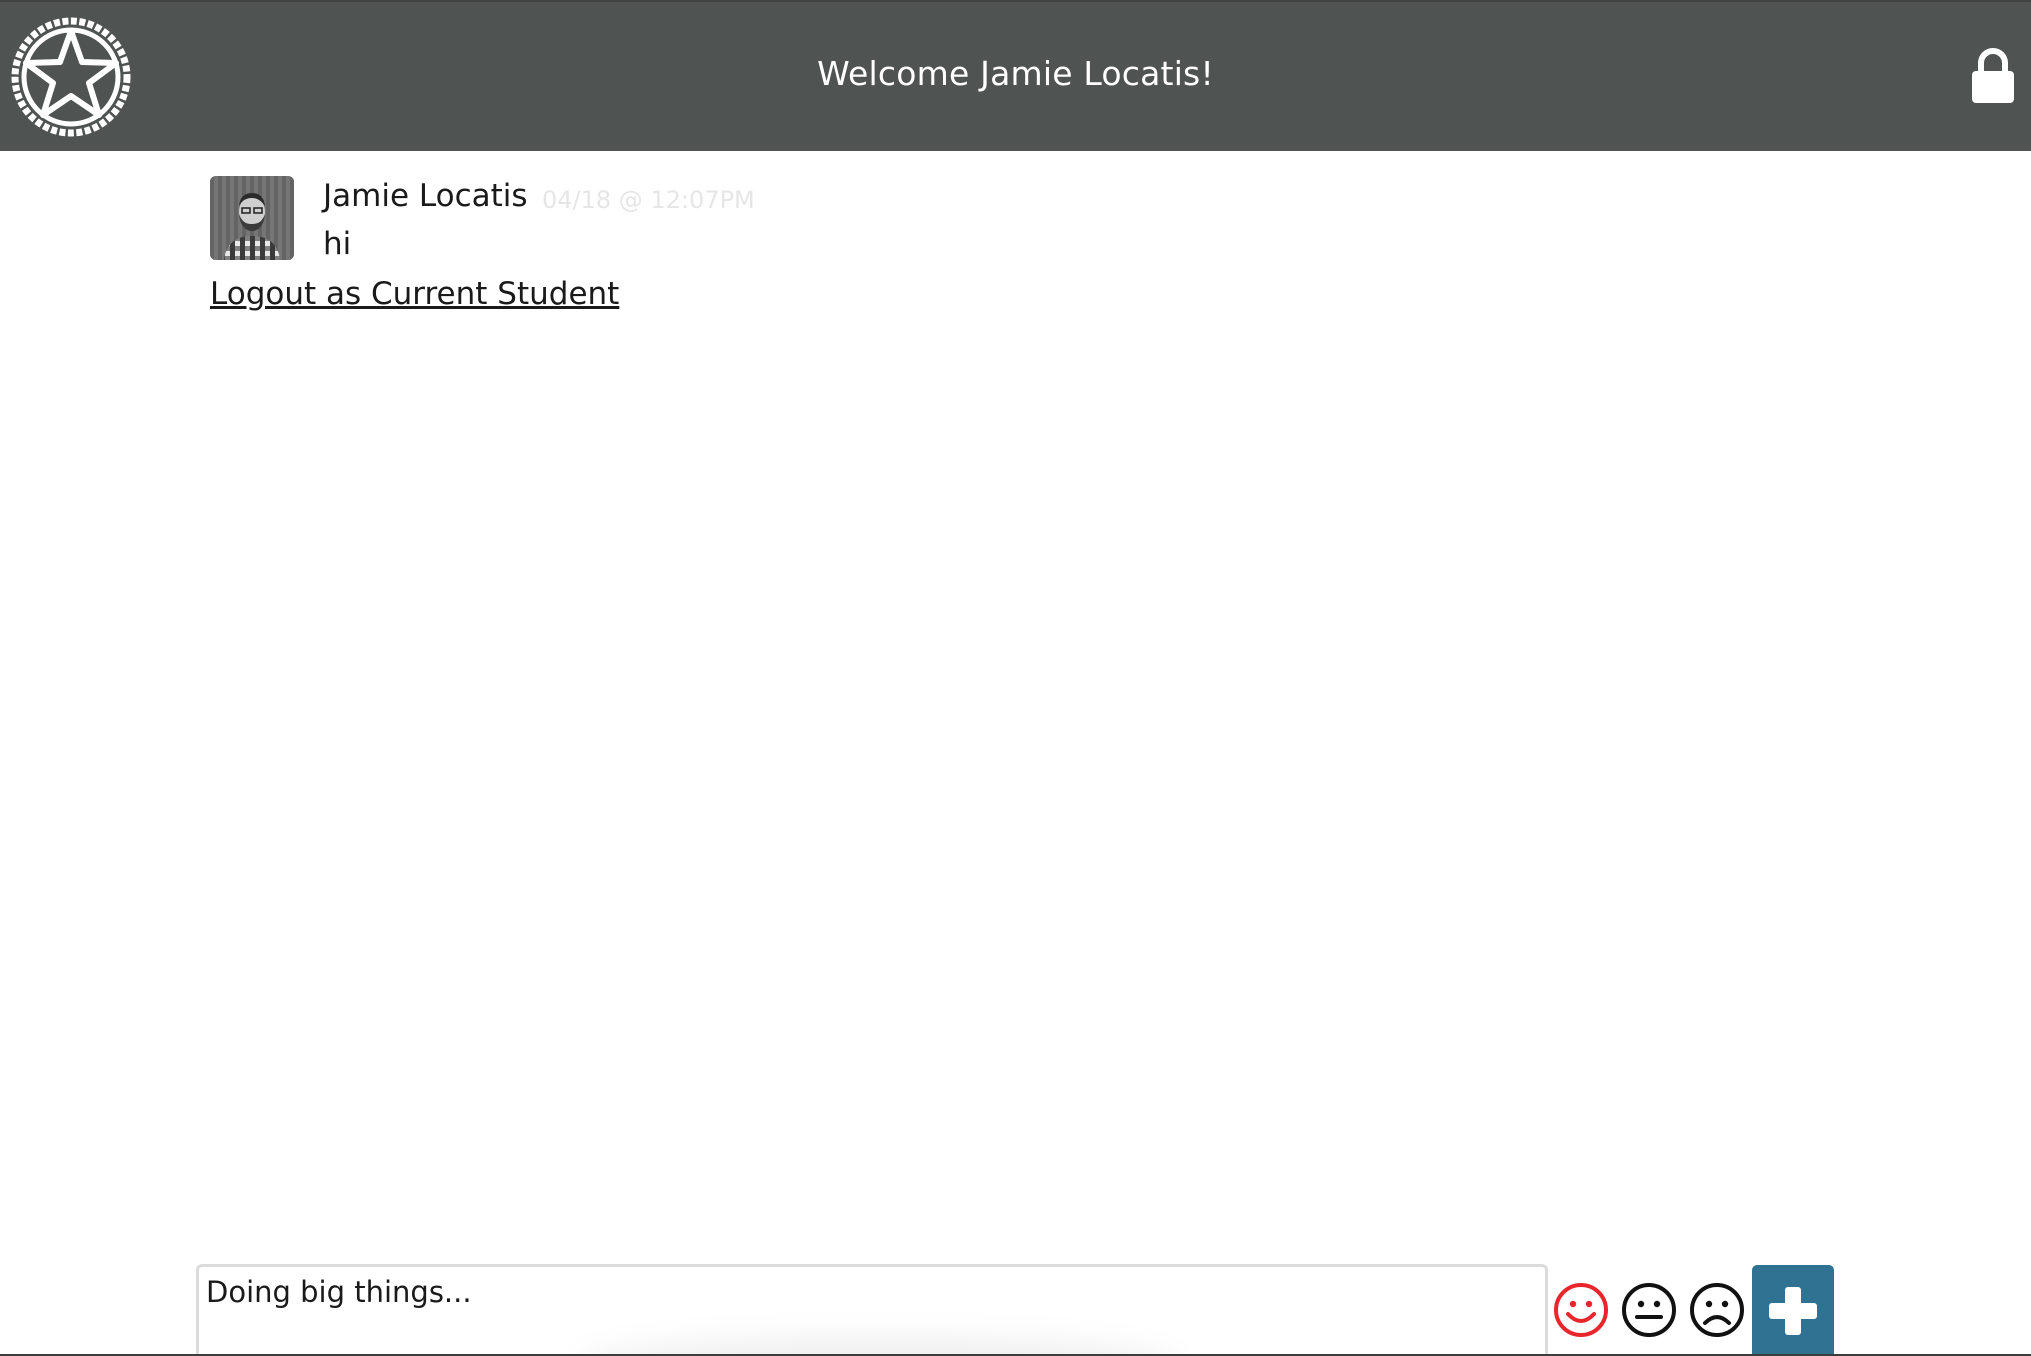 This screenshot has height=1356, width=2031. Describe the element at coordinates (648, 200) in the screenshot. I see `post-timestamp: 04/18 @ 12:07PM` at that location.